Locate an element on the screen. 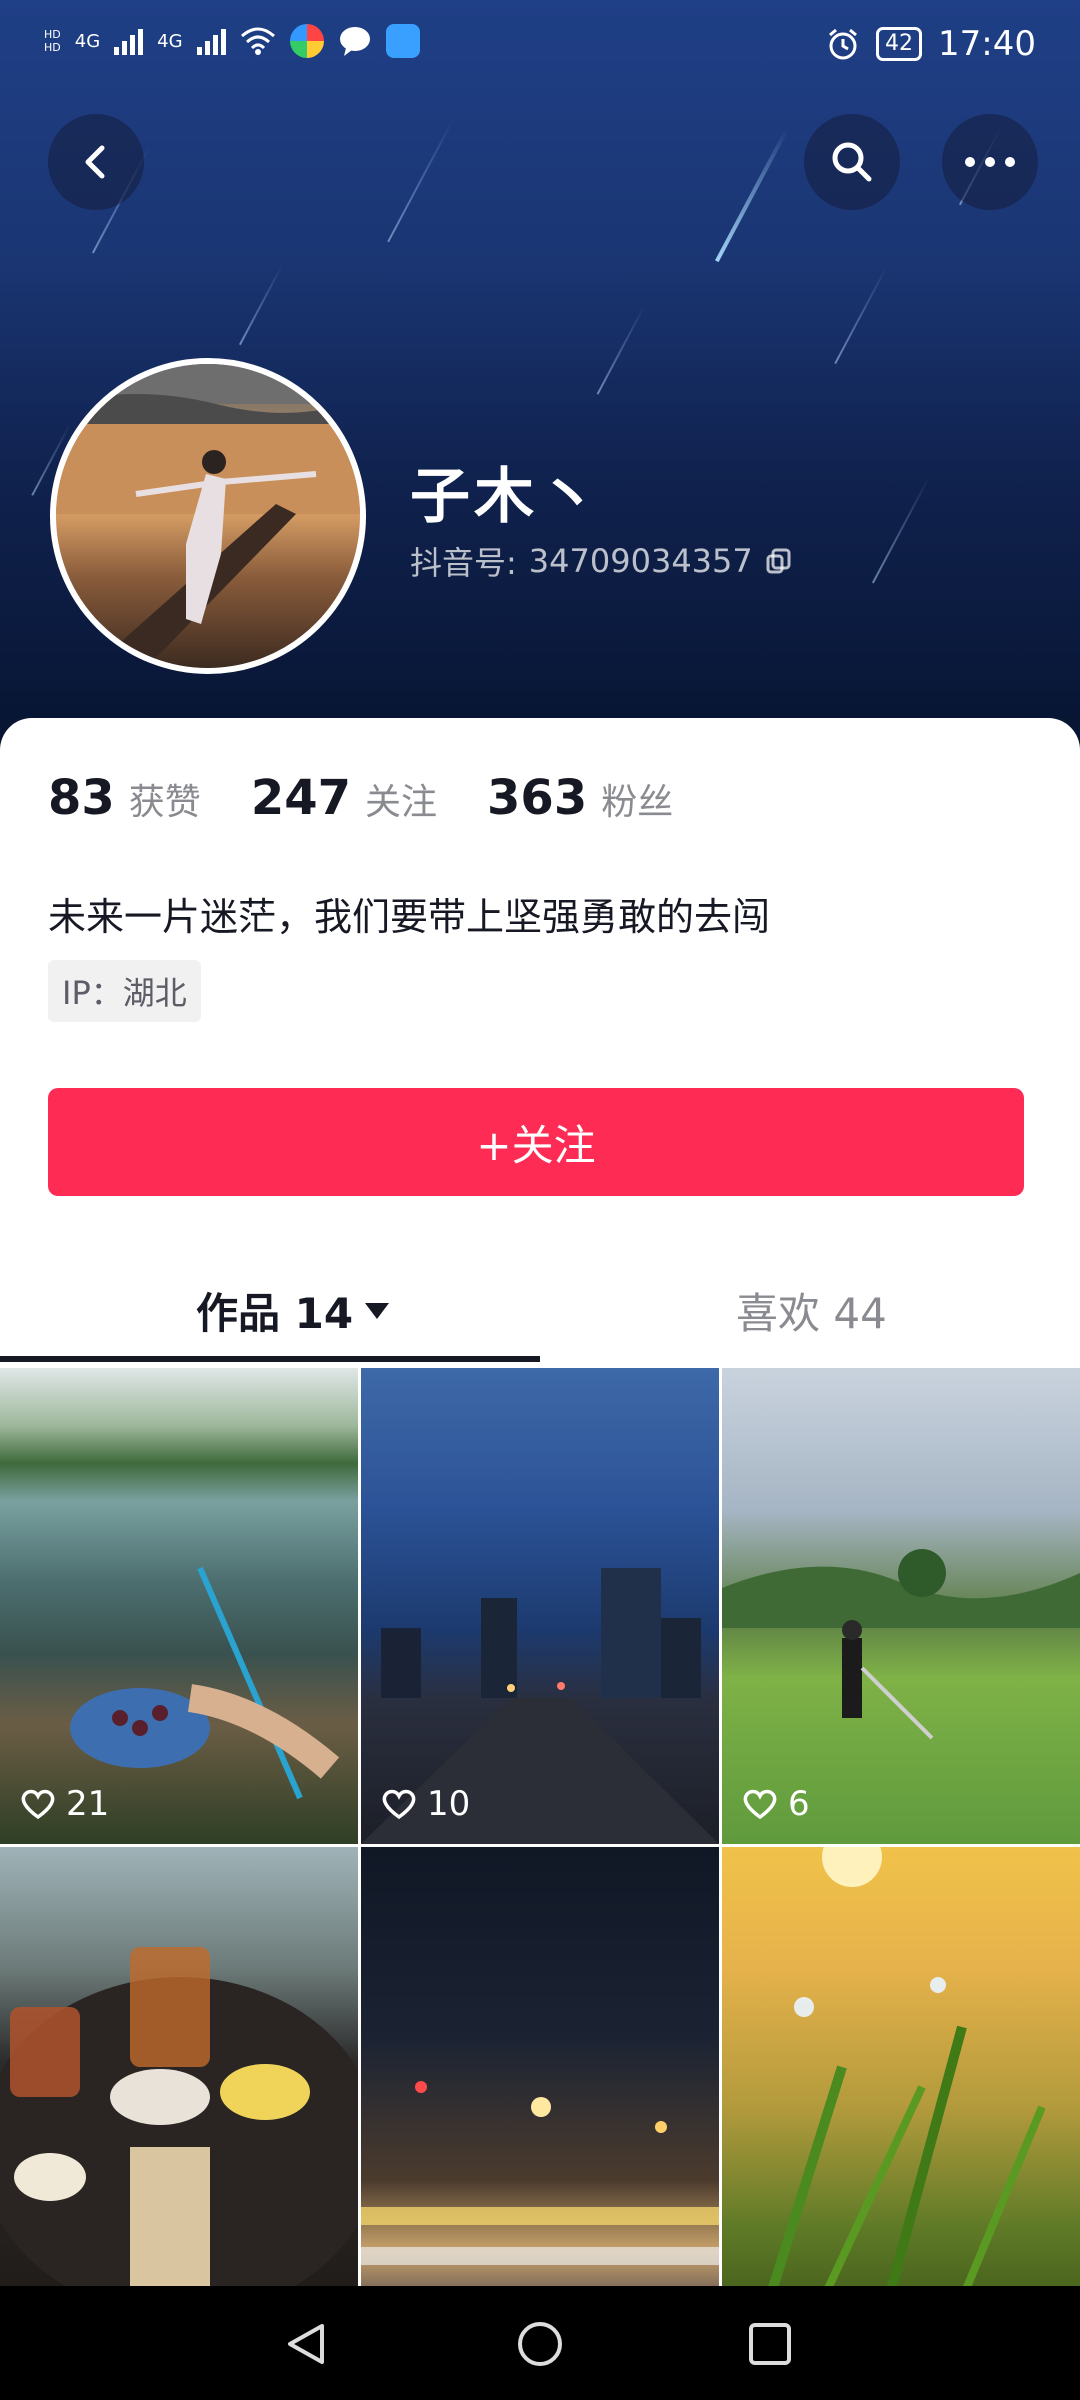  video-thumbnail: 10 is located at coordinates (540, 1606).